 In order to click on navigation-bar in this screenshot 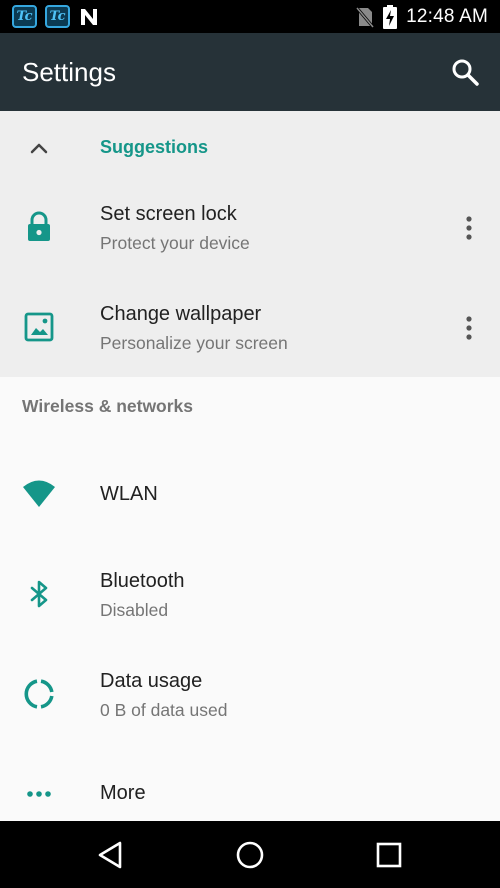, I will do `click(250, 854)`.